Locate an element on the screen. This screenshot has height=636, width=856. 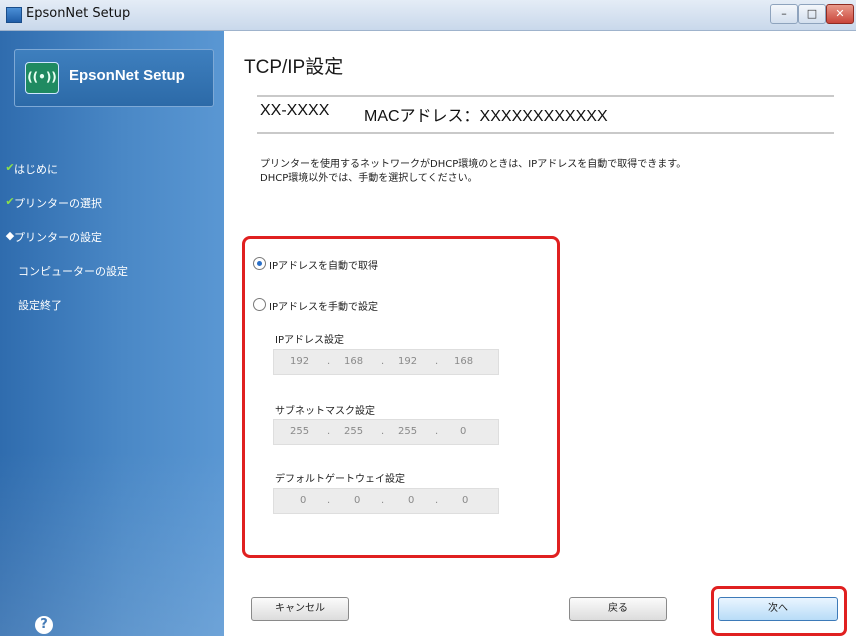
minimize-icon: – is located at coordinates (784, 13).